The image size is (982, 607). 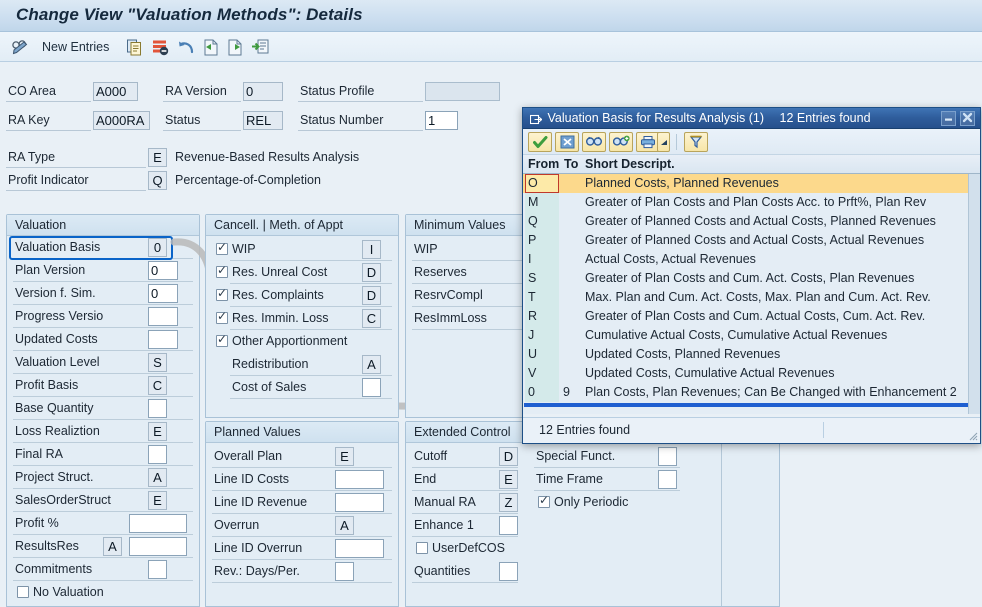 I want to click on cell-from: U, so click(x=542, y=354).